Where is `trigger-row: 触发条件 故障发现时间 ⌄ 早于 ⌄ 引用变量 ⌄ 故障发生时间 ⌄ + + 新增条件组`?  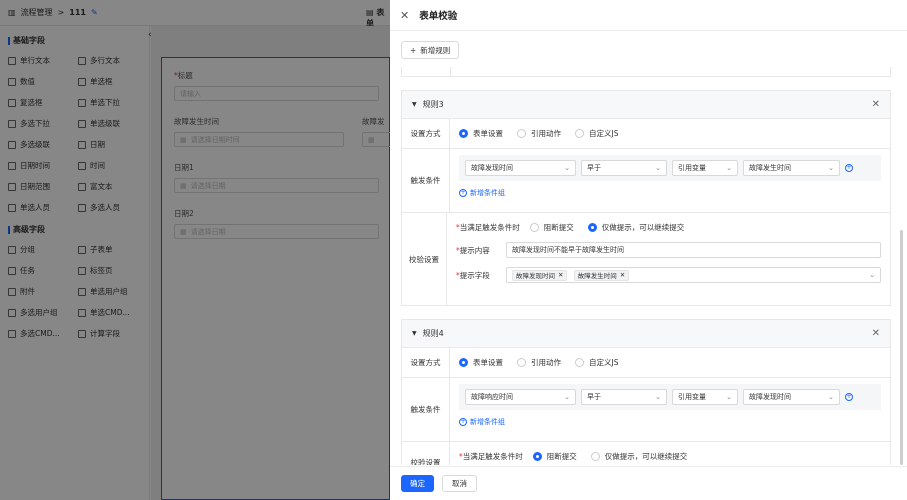 trigger-row: 触发条件 故障发现时间 ⌄ 早于 ⌄ 引用变量 ⌄ 故障发生时间 ⌄ + + 新增条件组 is located at coordinates (646, 181).